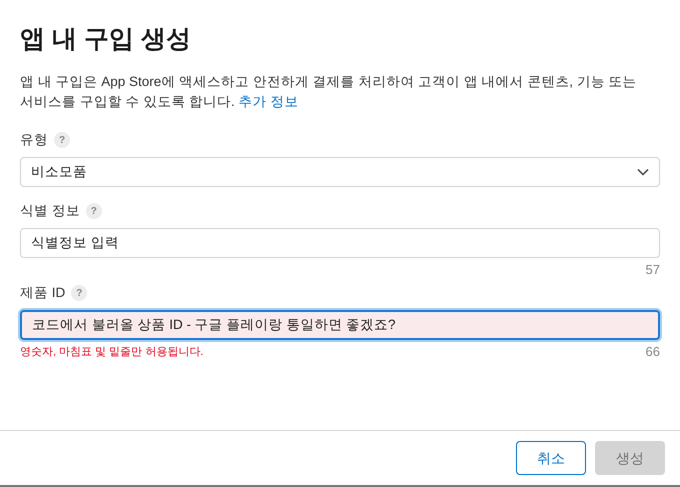 The height and width of the screenshot is (487, 680). What do you see at coordinates (43, 293) in the screenshot?
I see `field-label: 제품 ID` at bounding box center [43, 293].